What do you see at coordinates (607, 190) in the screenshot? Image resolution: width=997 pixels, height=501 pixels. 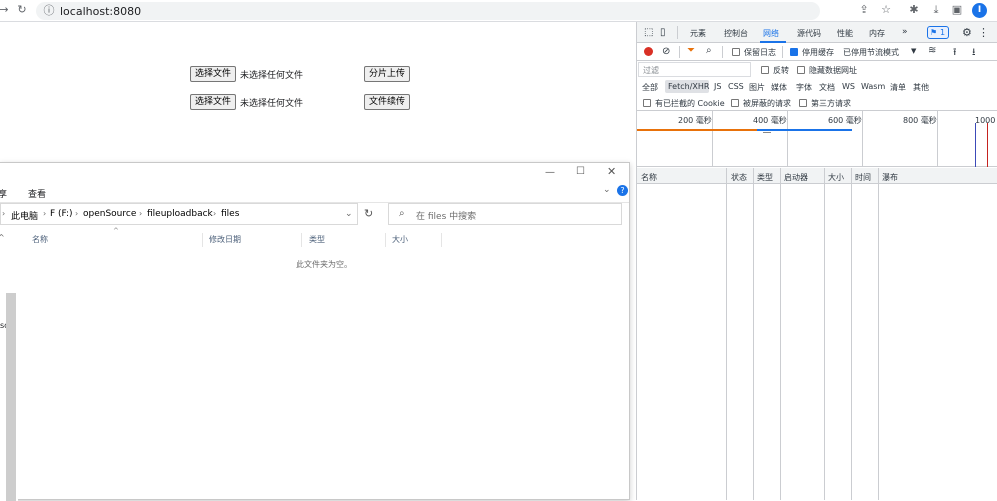 I see `ribbon-expand-icon: ⌄` at bounding box center [607, 190].